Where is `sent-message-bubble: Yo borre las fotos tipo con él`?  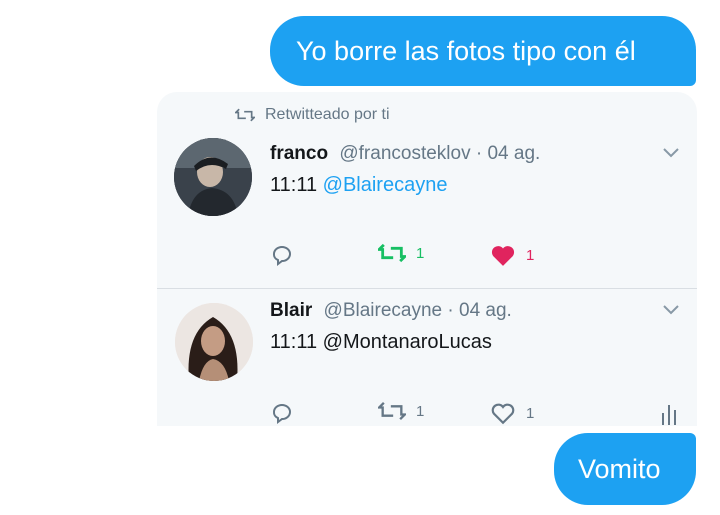
sent-message-bubble: Yo borre las fotos tipo con él is located at coordinates (483, 51).